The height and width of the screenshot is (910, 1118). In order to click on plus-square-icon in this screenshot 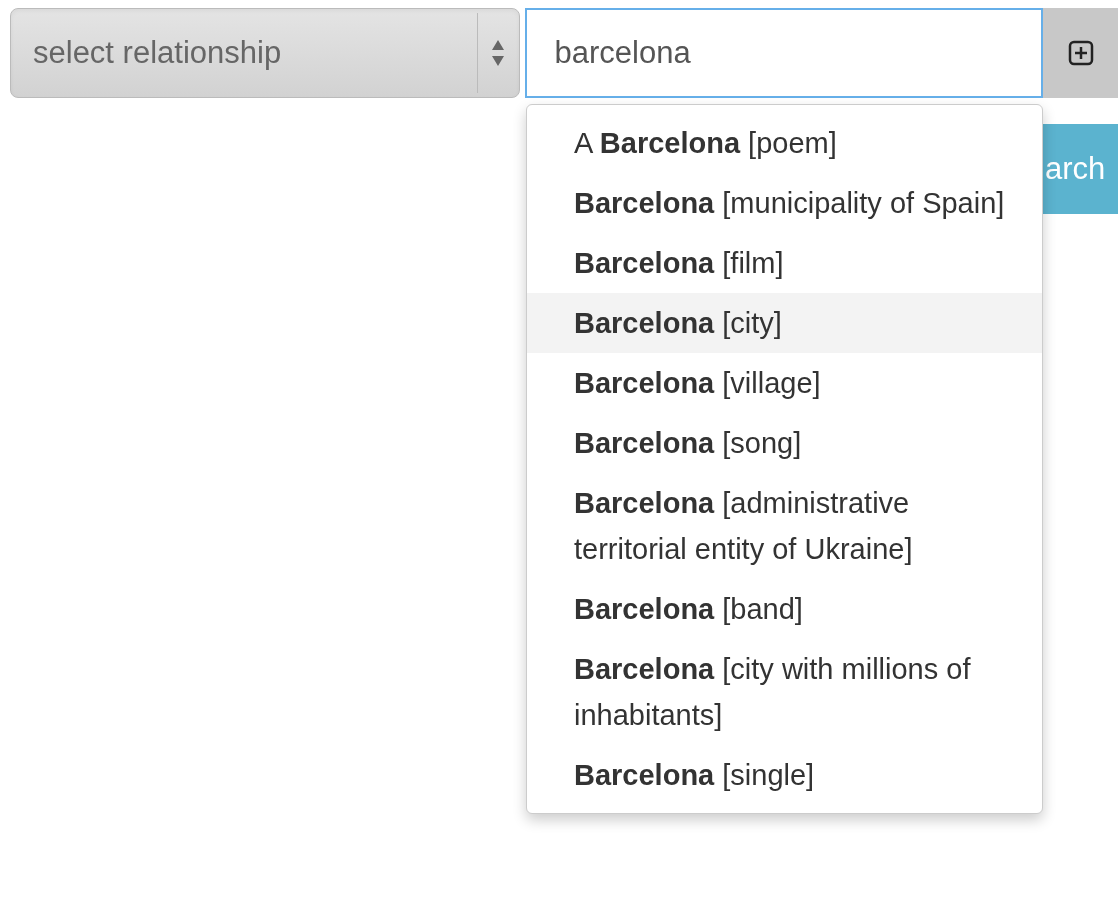, I will do `click(1080, 53)`.